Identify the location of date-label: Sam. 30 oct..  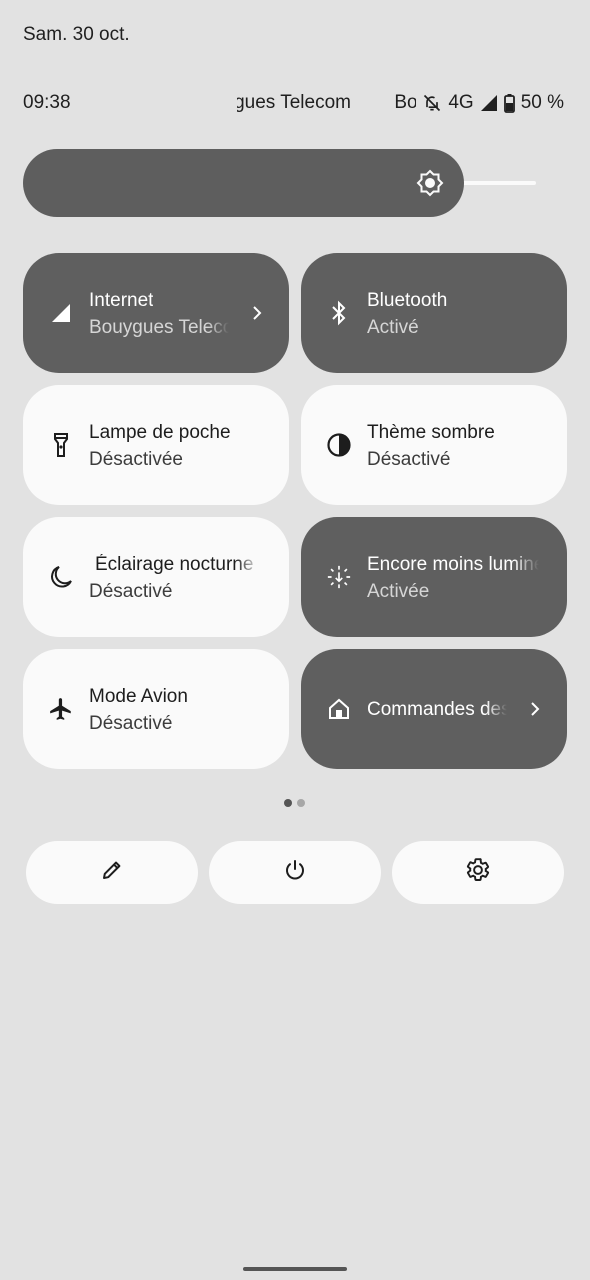
(76, 34).